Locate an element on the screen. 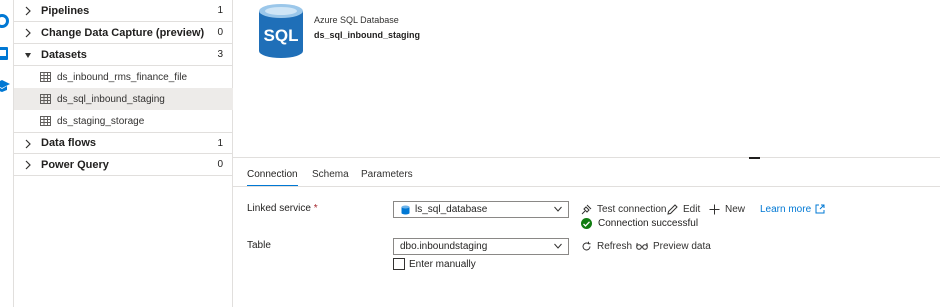 This screenshot has width=940, height=307. learn-more-link: Learn more is located at coordinates (792, 209).